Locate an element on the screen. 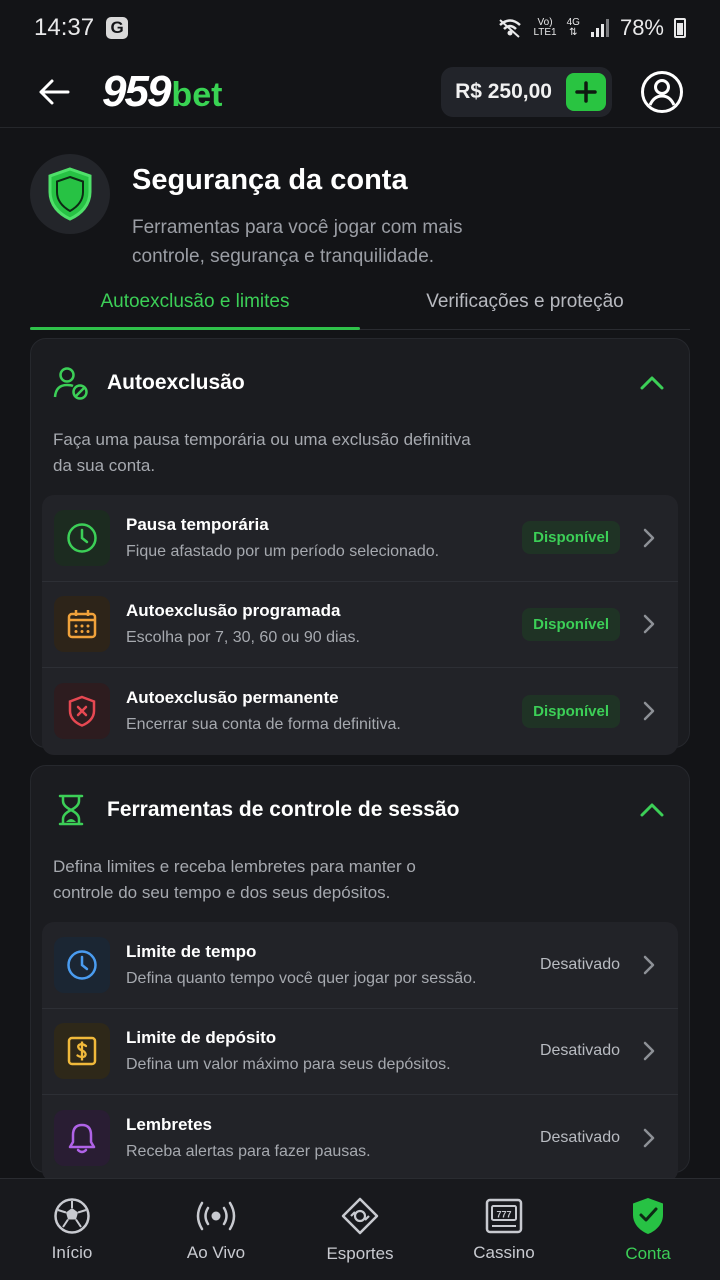  network-4g-indicator: 4G ⇅ is located at coordinates (573, 27).